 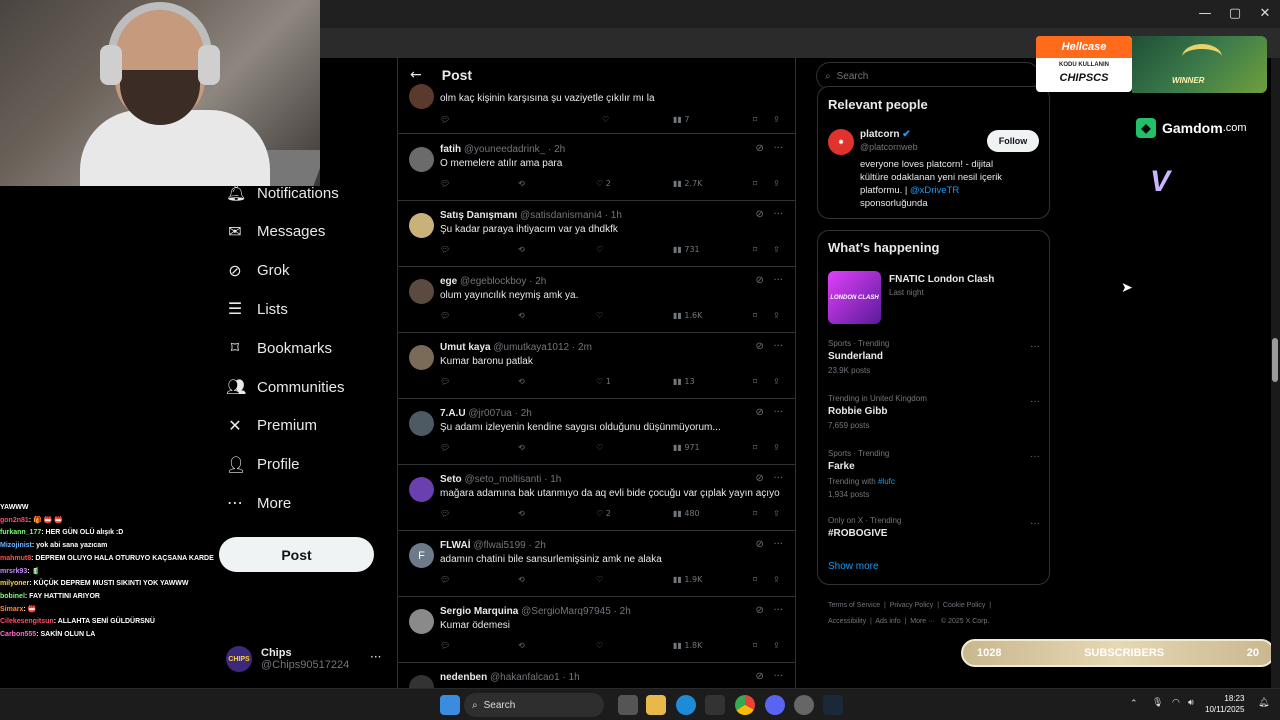 I want to click on footer-link: Ads info, so click(x=887, y=621).